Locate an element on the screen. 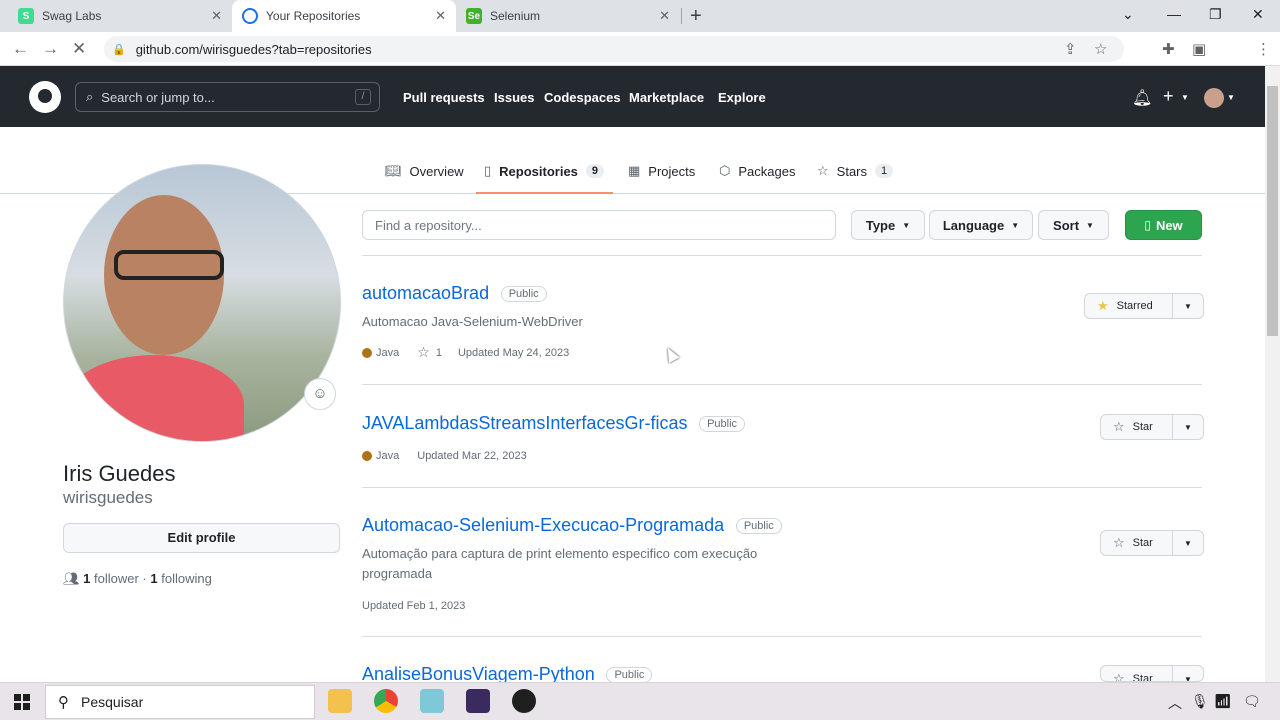 The height and width of the screenshot is (720, 1280). active-tab-underline is located at coordinates (544, 193).